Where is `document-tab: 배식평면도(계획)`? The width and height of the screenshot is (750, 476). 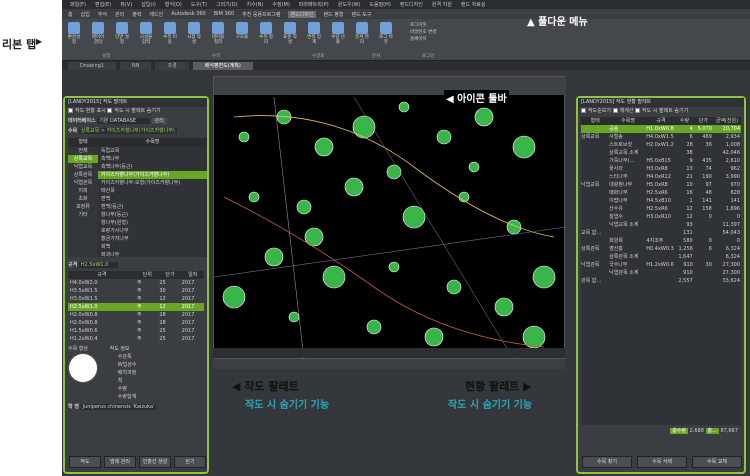 document-tab: 배식평면도(계획) is located at coordinates (222, 65).